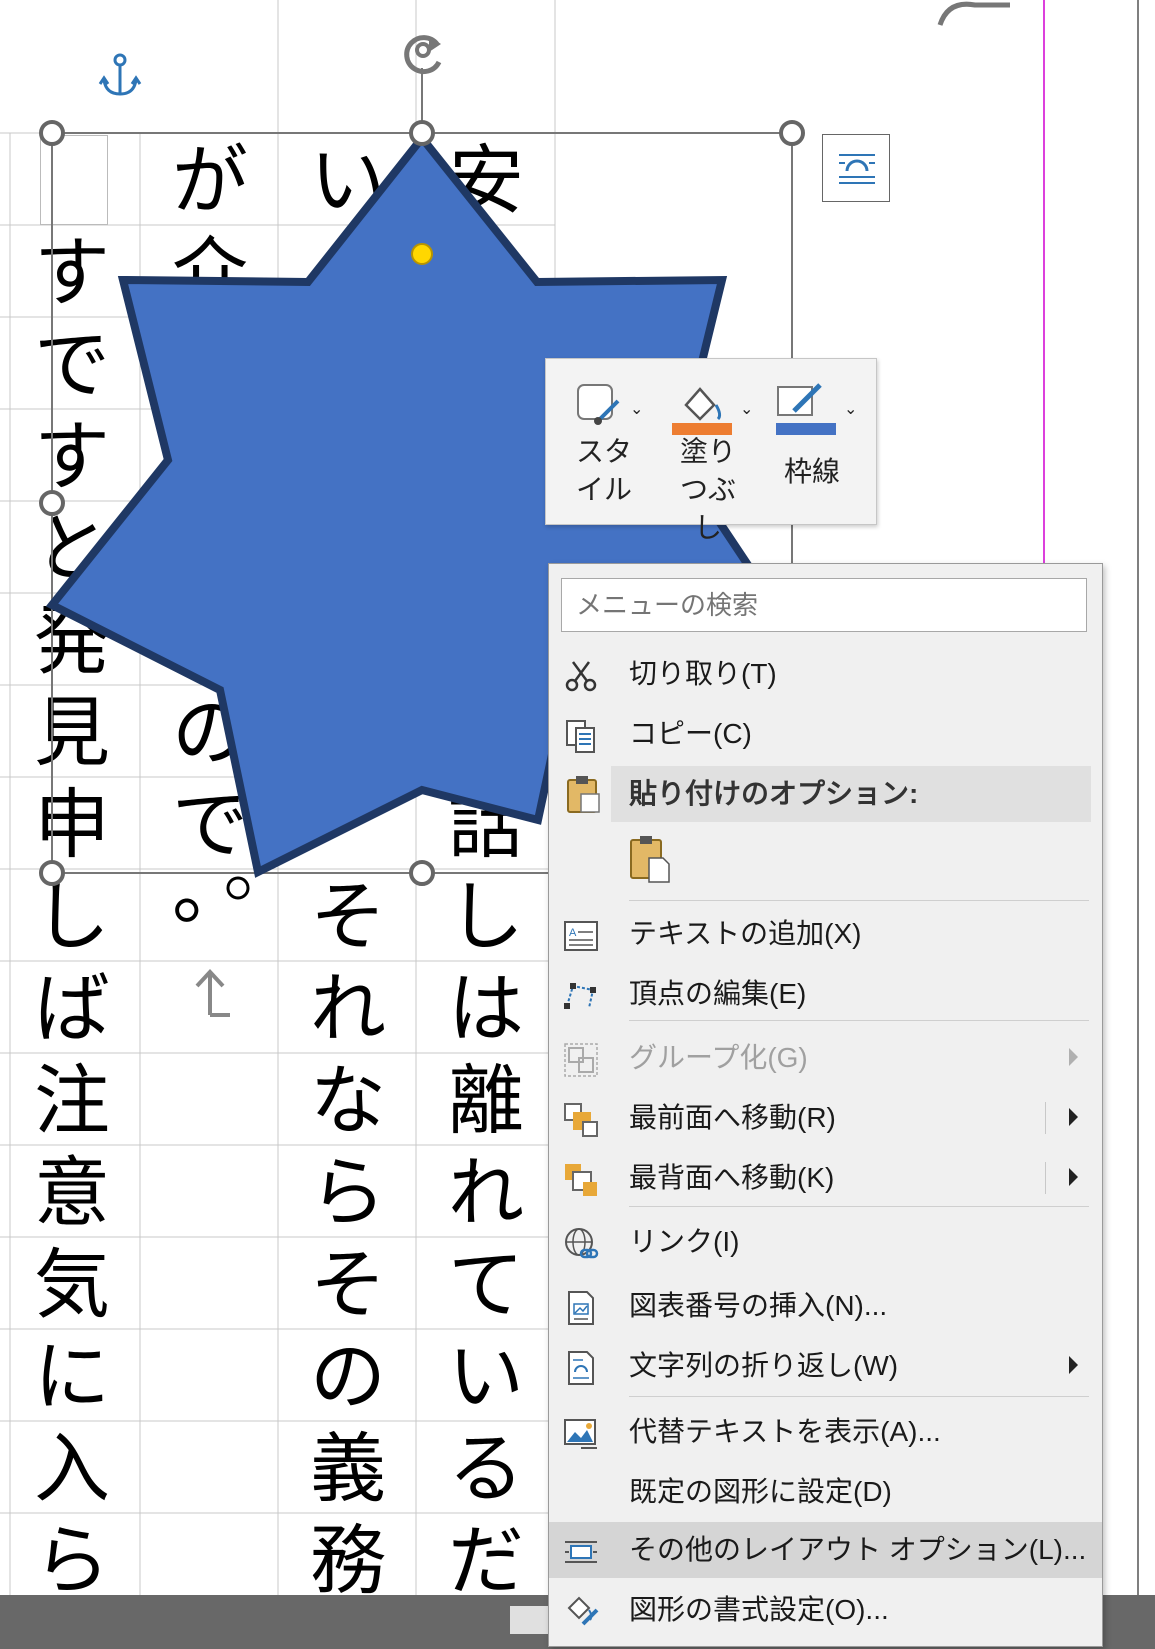  What do you see at coordinates (52, 873) in the screenshot?
I see `resize-handle-sw` at bounding box center [52, 873].